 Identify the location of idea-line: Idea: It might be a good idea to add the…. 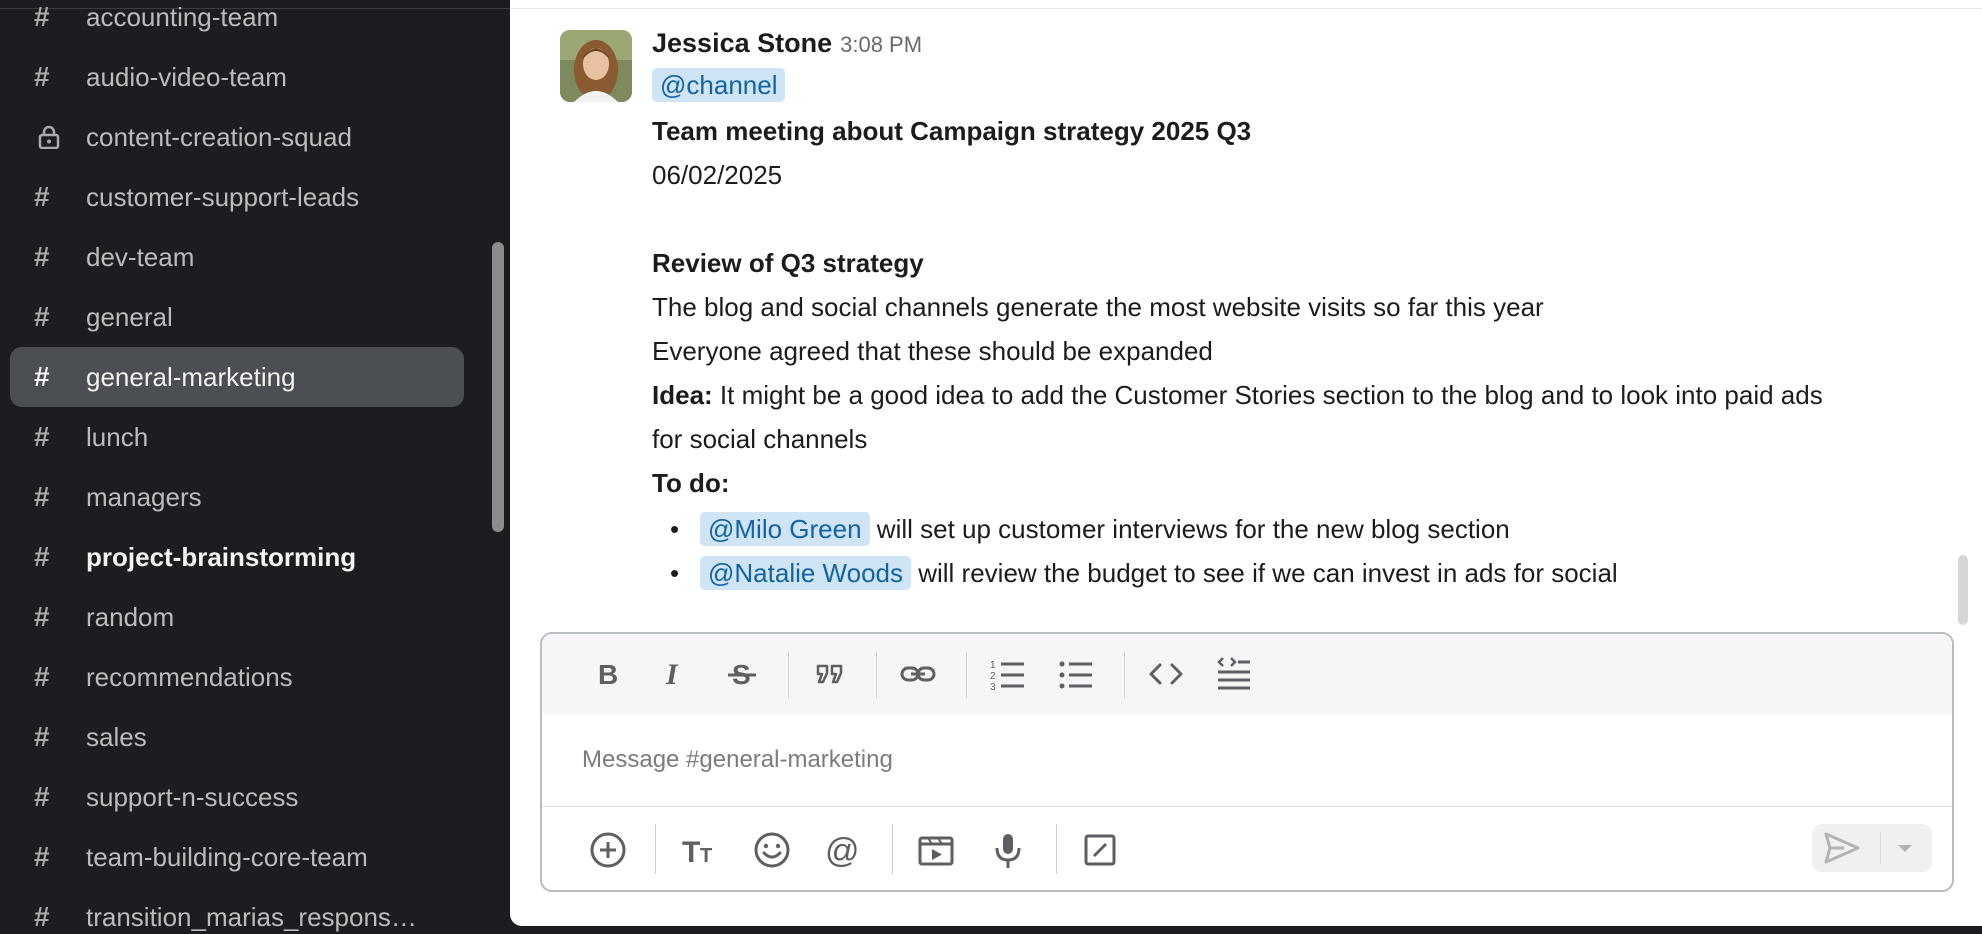
(1237, 395).